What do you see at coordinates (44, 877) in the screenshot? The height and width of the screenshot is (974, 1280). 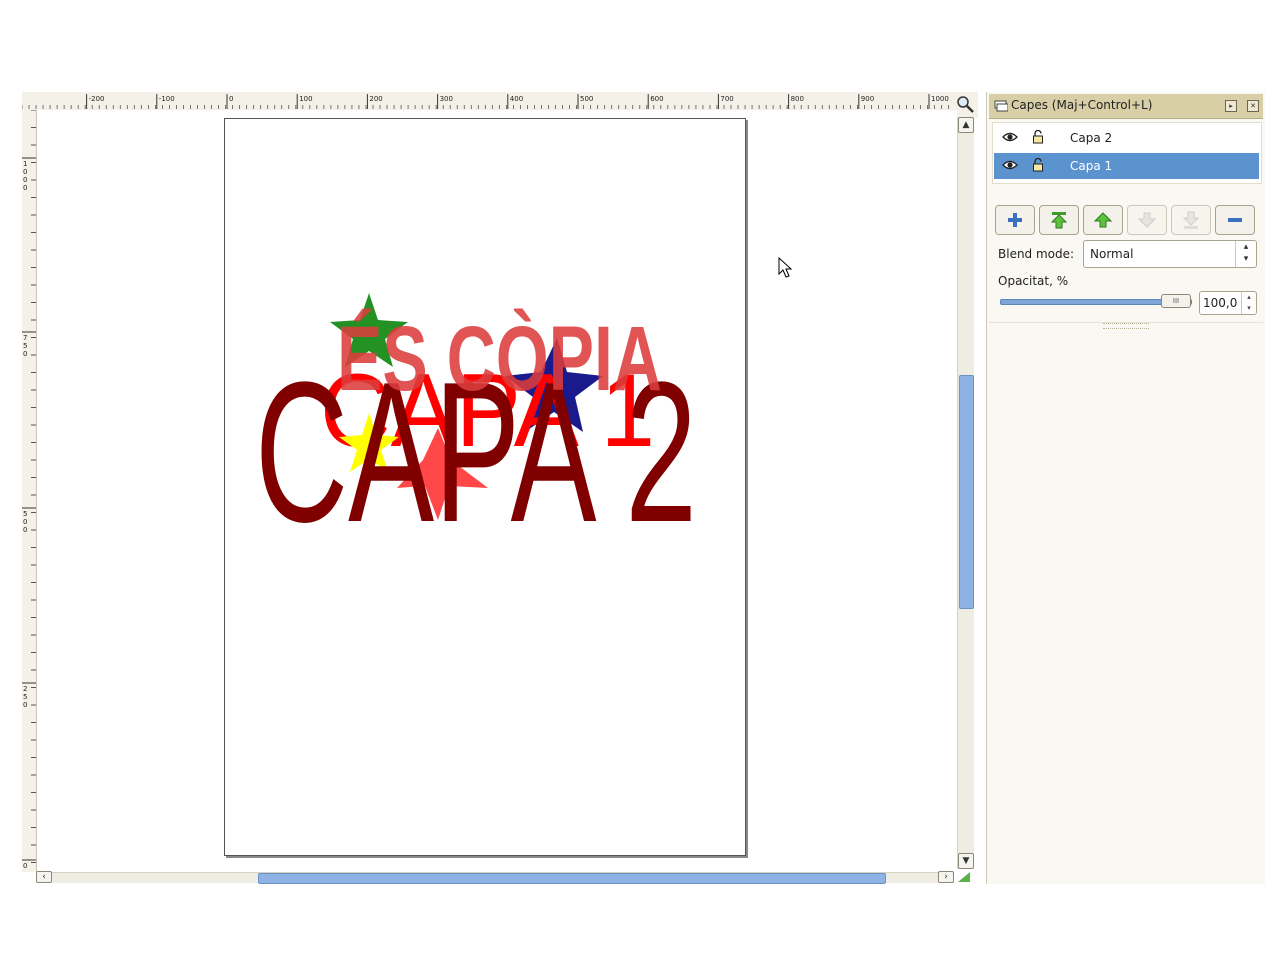 I see `scroll-left-button: ‹` at bounding box center [44, 877].